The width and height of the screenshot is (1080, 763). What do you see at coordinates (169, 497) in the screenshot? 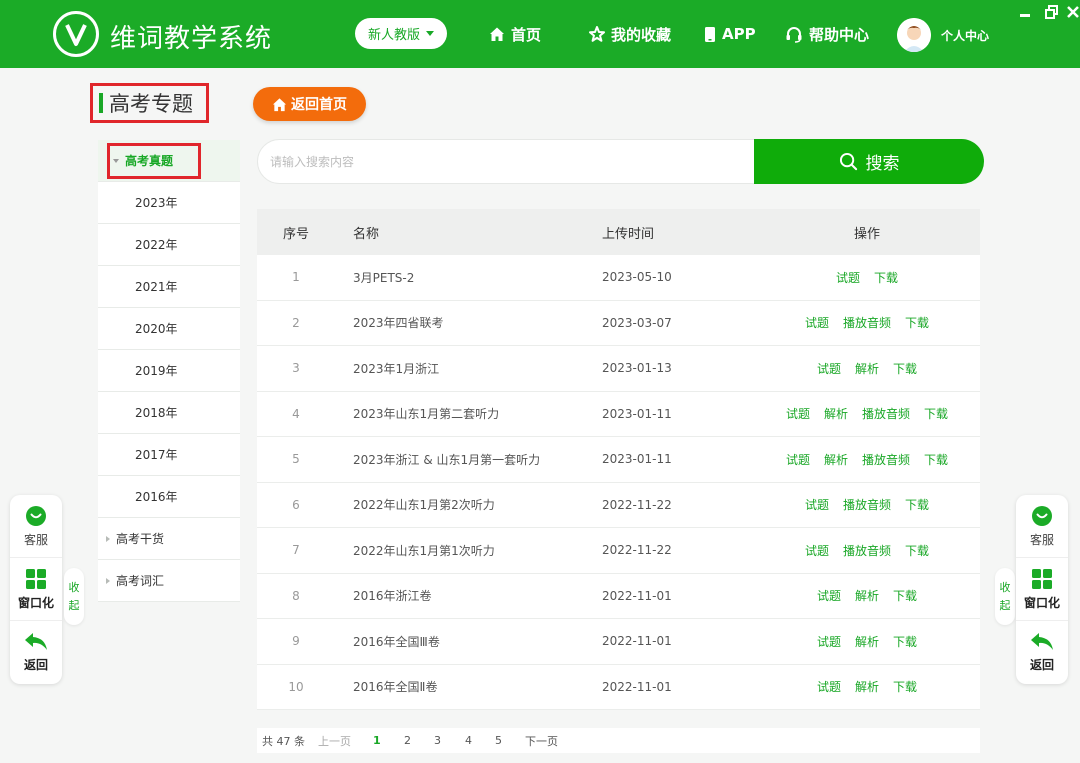
I see `sidebar-item-year: 2016年` at bounding box center [169, 497].